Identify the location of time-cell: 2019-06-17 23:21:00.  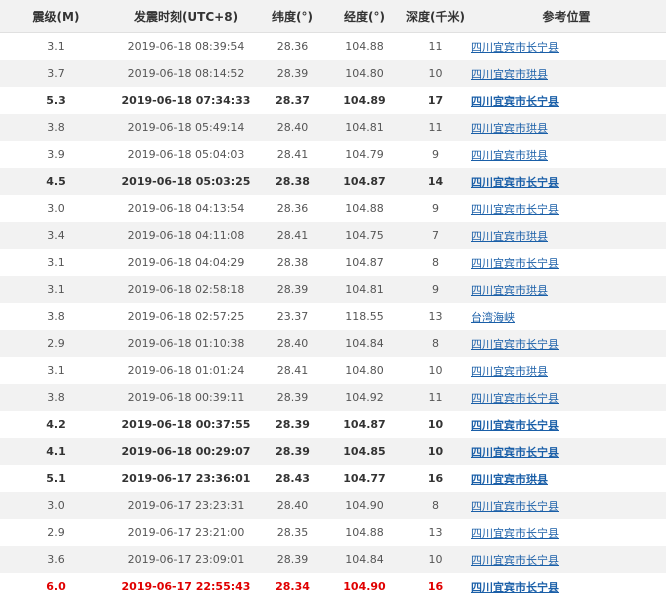
(186, 532).